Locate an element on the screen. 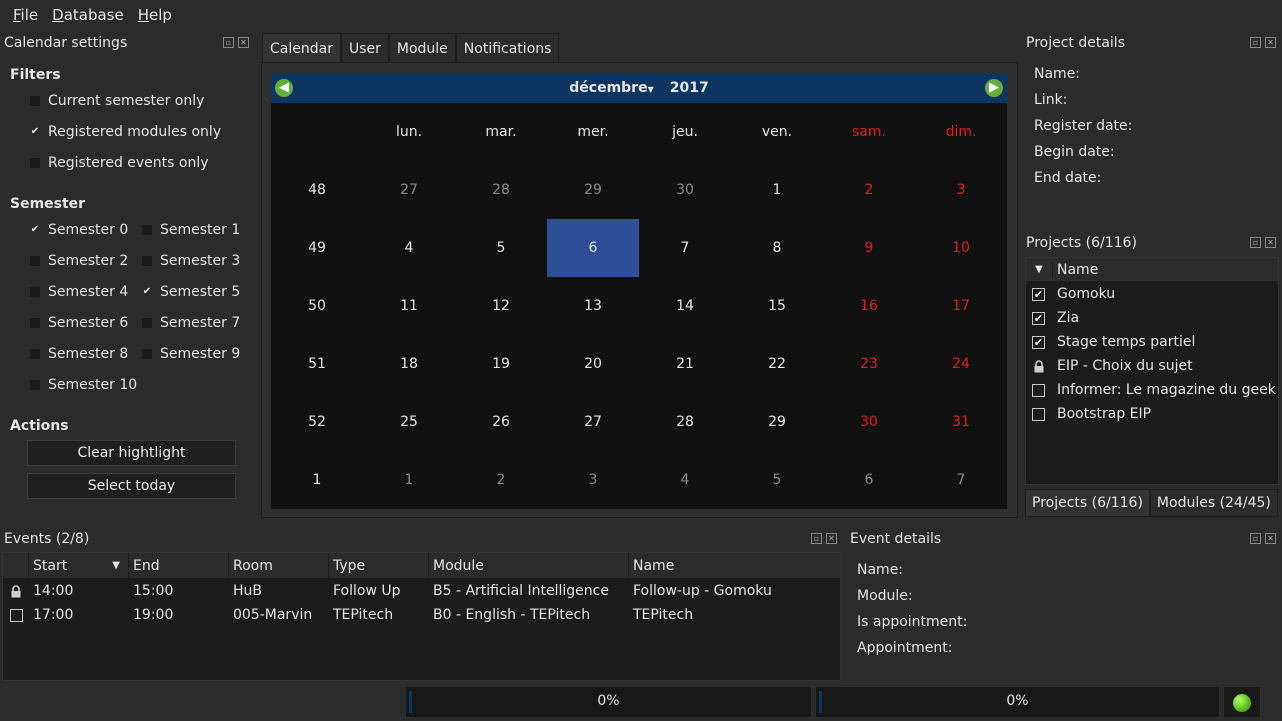 The height and width of the screenshot is (721, 1282). semester-2: Semester 2 is located at coordinates (79, 261).